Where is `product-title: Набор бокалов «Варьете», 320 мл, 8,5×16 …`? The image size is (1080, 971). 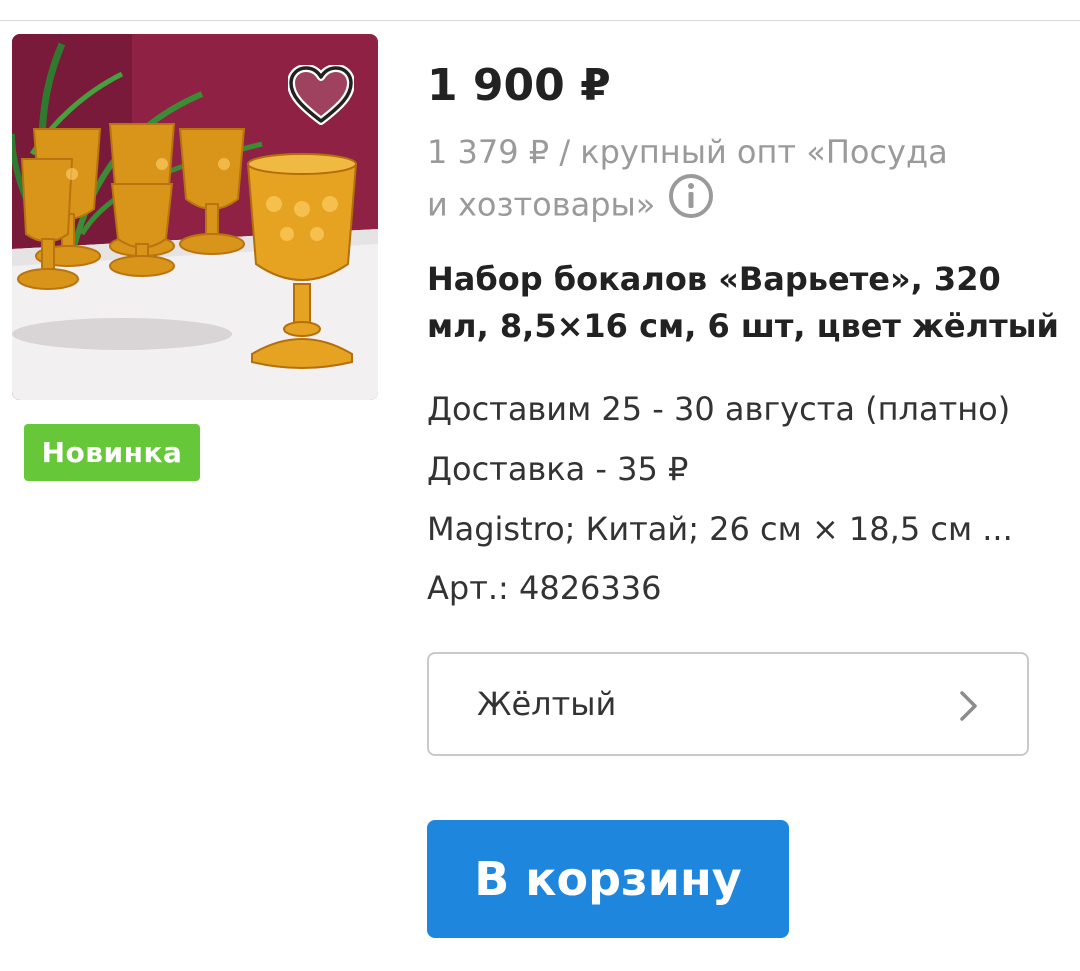 product-title: Набор бокалов «Варьете», 320 мл, 8,5×16 … is located at coordinates (743, 303).